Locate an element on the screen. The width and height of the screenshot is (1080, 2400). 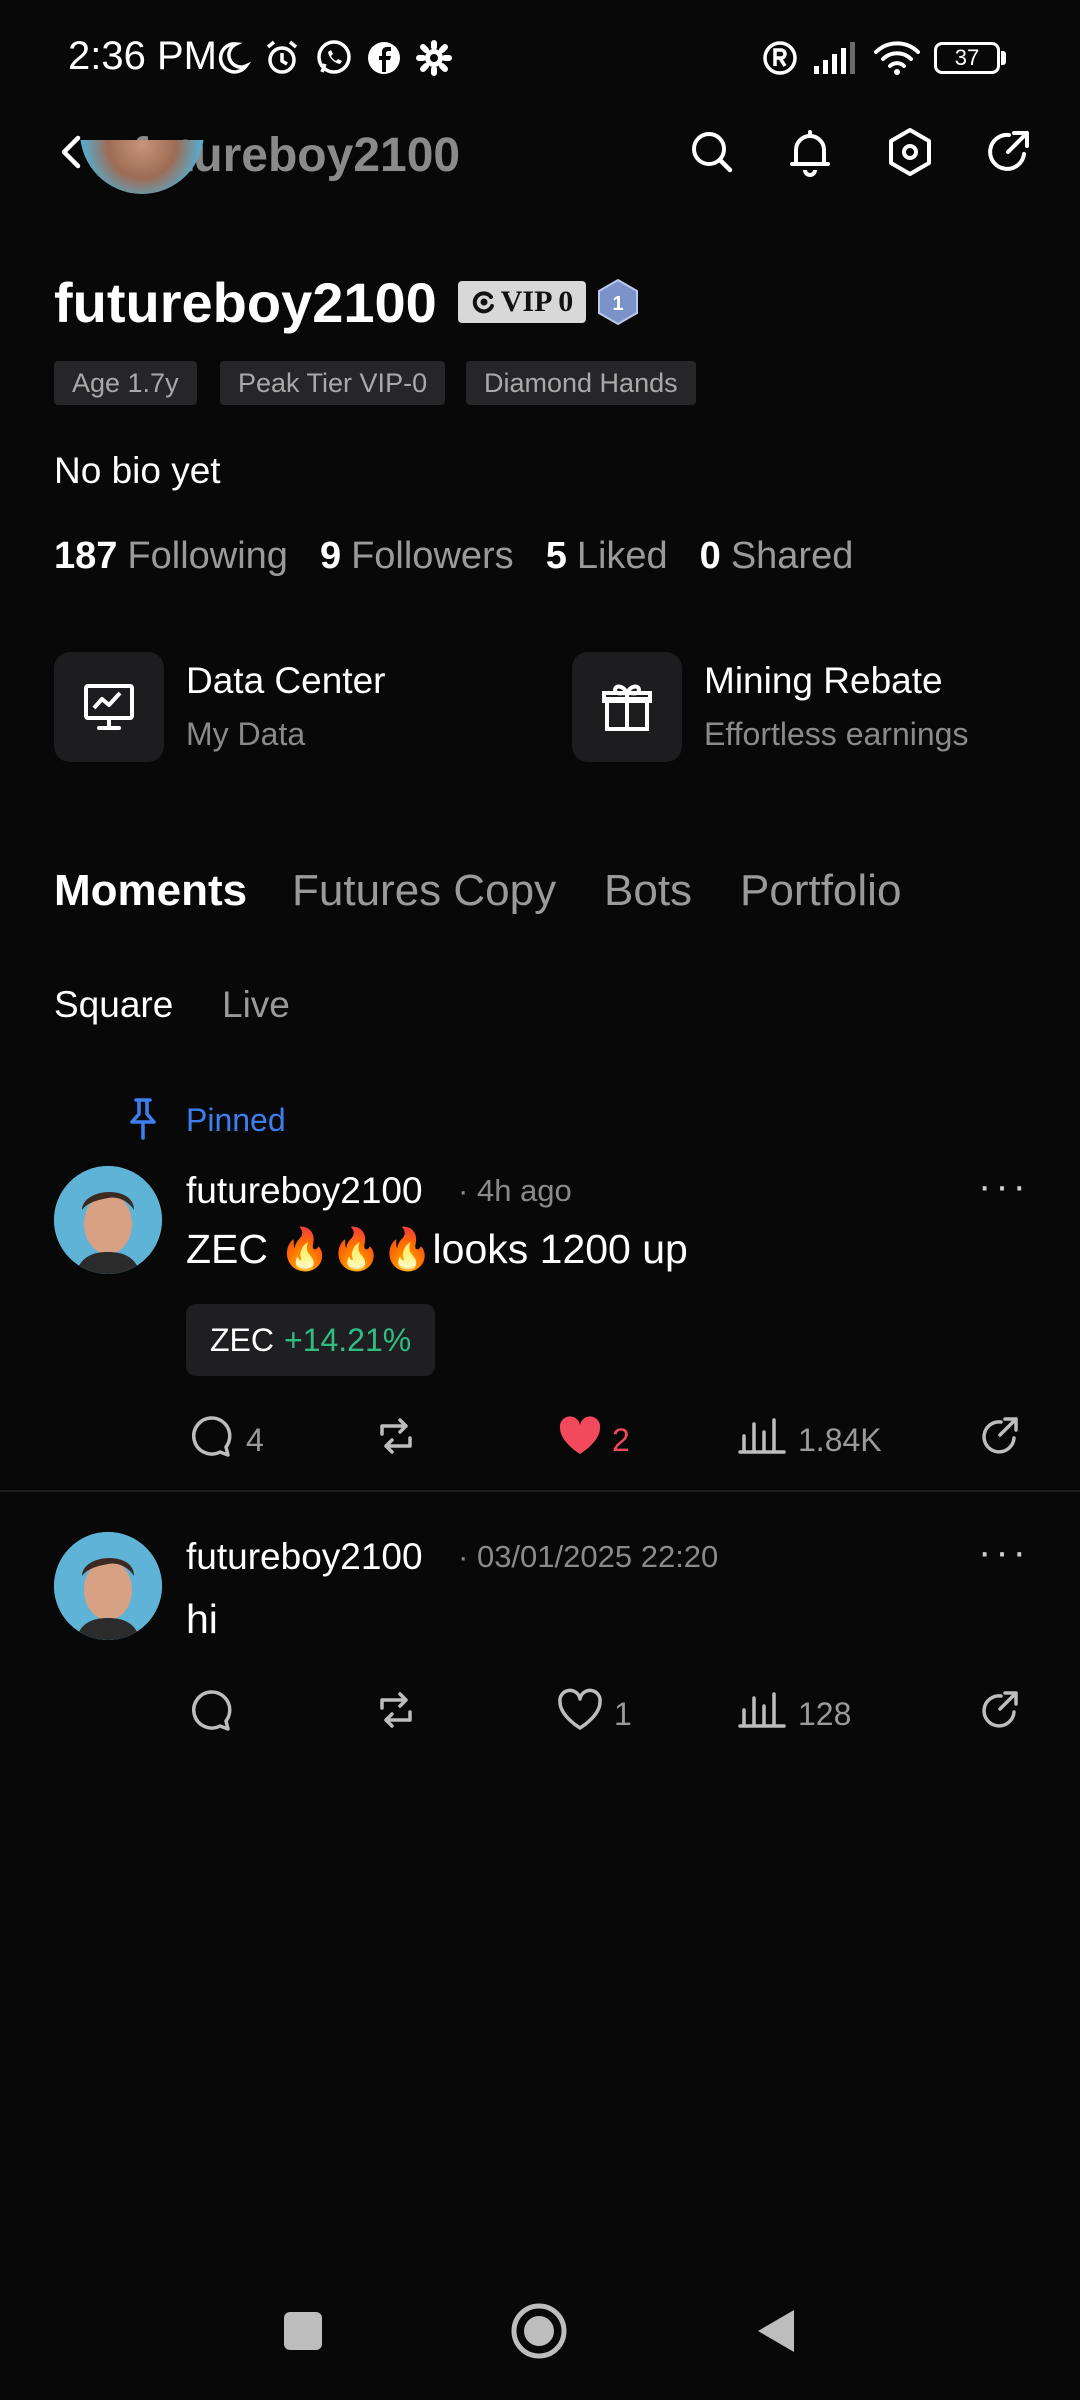
stat-shared: 0 Shared is located at coordinates (777, 556).